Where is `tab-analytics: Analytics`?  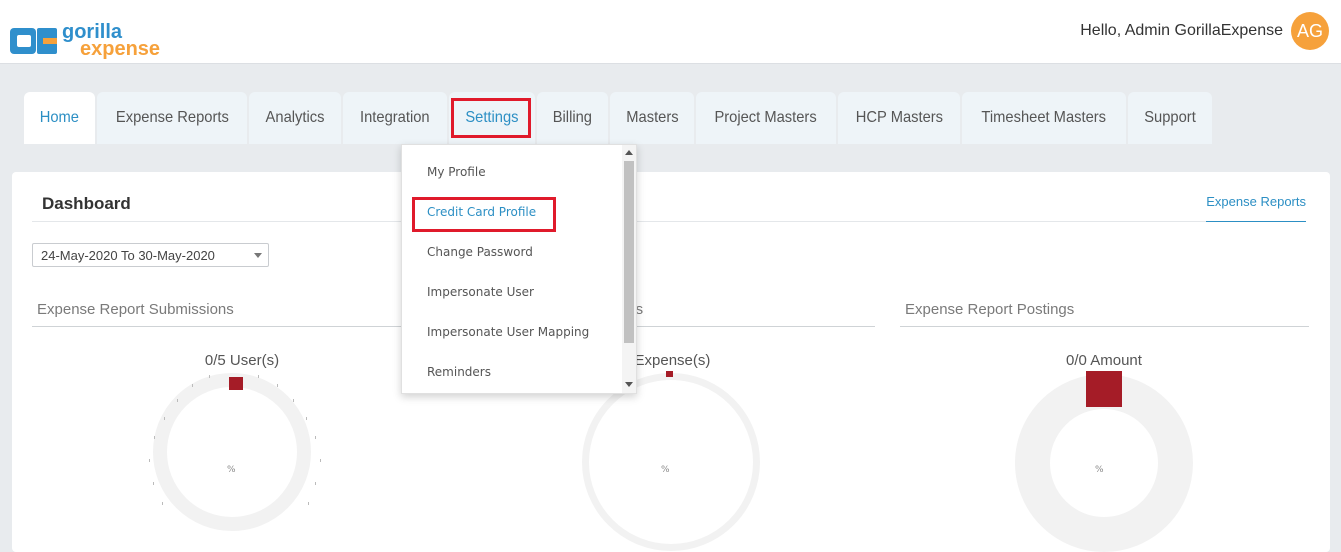 tab-analytics: Analytics is located at coordinates (295, 118).